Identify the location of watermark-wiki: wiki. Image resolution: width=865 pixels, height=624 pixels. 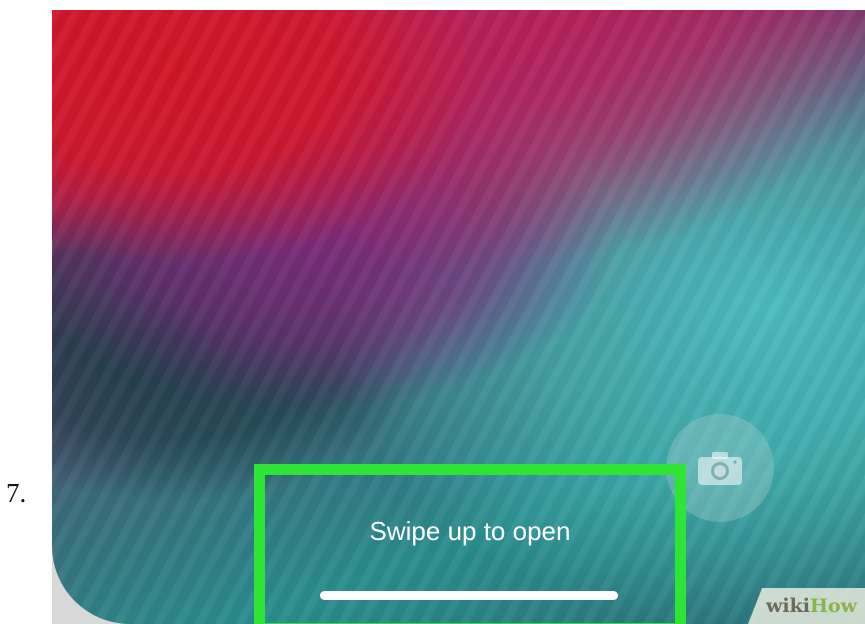
(788, 606).